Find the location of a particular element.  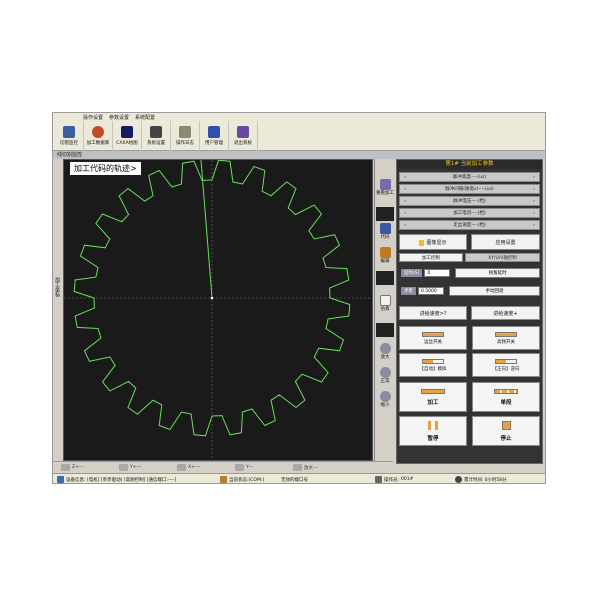

stop-button: 停止 is located at coordinates (506, 431).